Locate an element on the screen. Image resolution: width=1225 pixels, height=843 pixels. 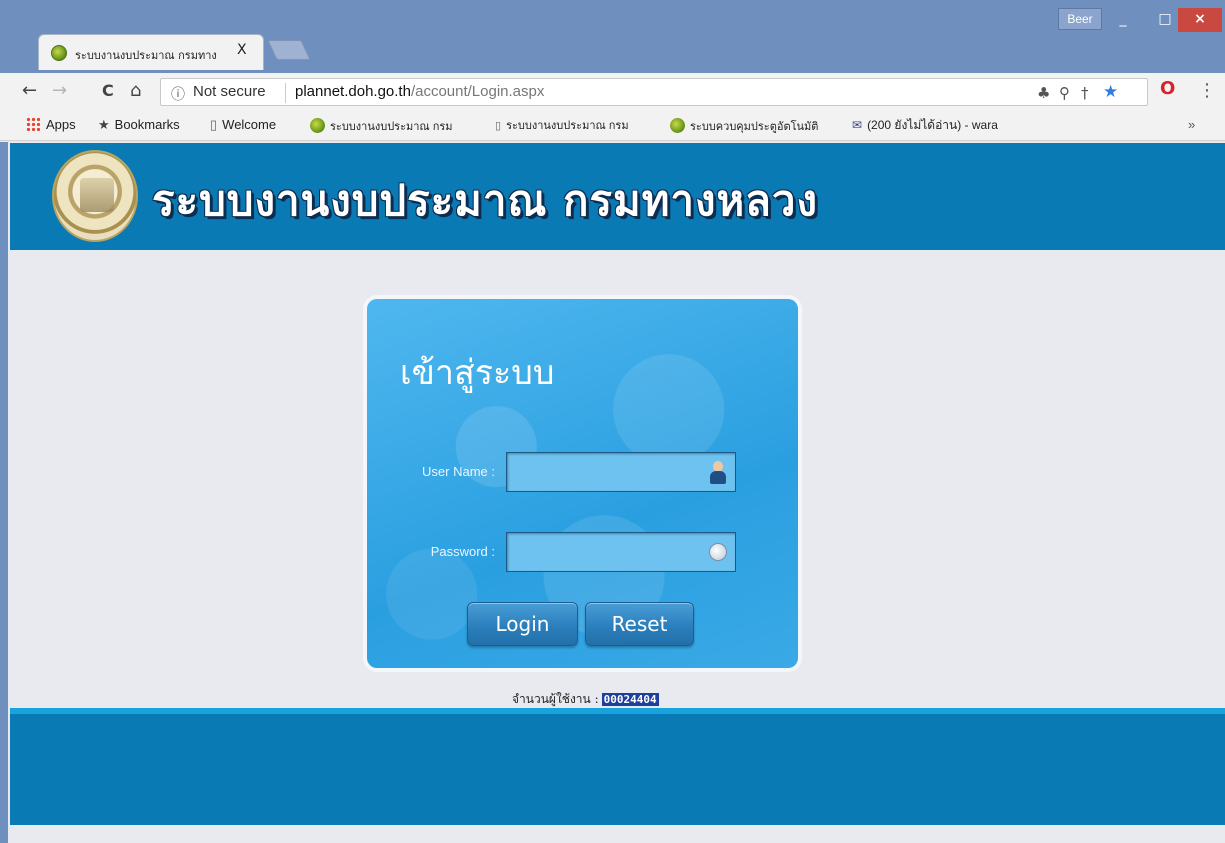
tab-close-icon: X is located at coordinates (242, 50).